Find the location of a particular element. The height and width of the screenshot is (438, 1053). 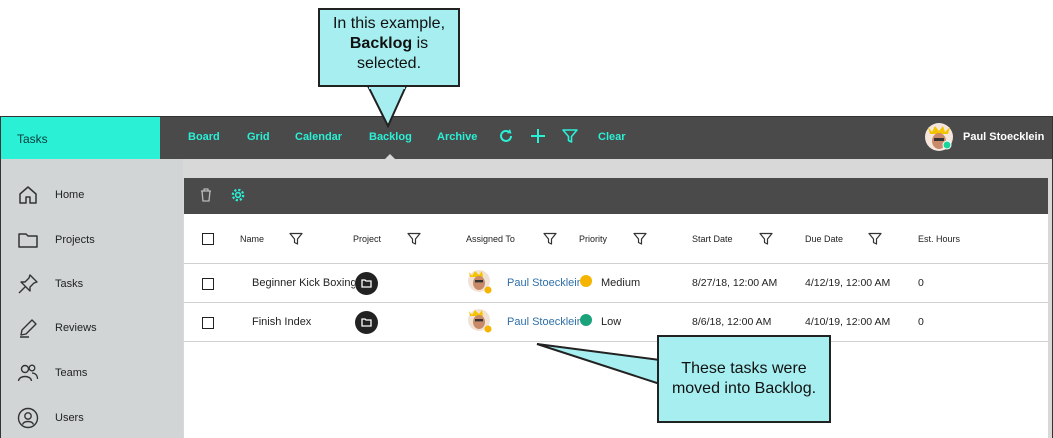

callout-bold-word: Backlog is located at coordinates (381, 43).